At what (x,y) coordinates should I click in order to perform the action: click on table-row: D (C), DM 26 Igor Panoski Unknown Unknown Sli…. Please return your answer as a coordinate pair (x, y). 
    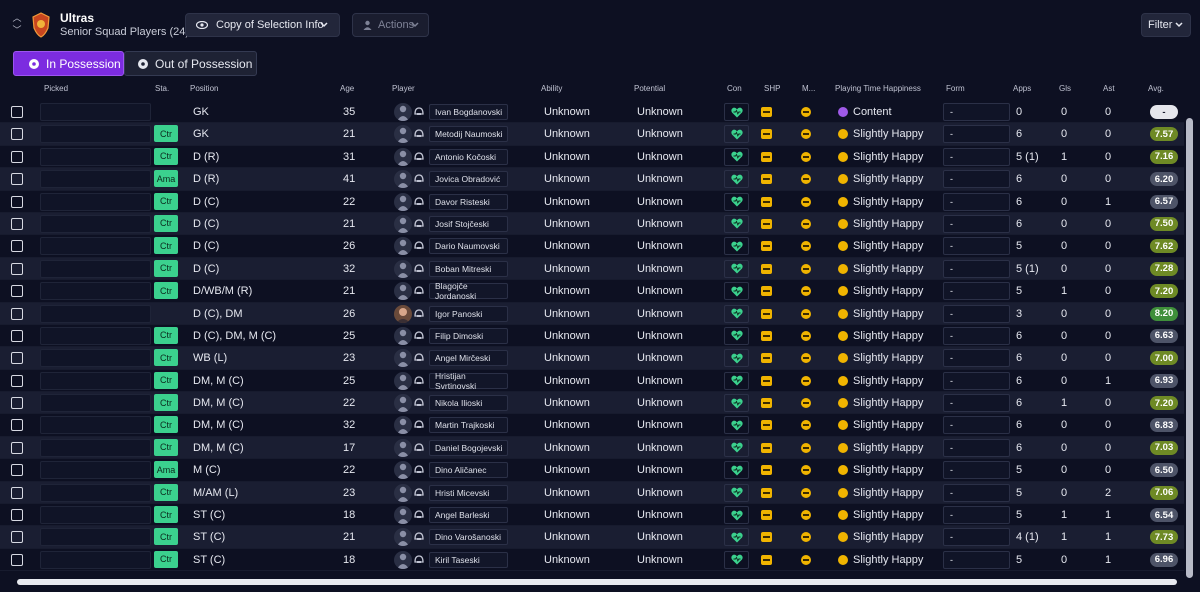
    Looking at the image, I should click on (592, 313).